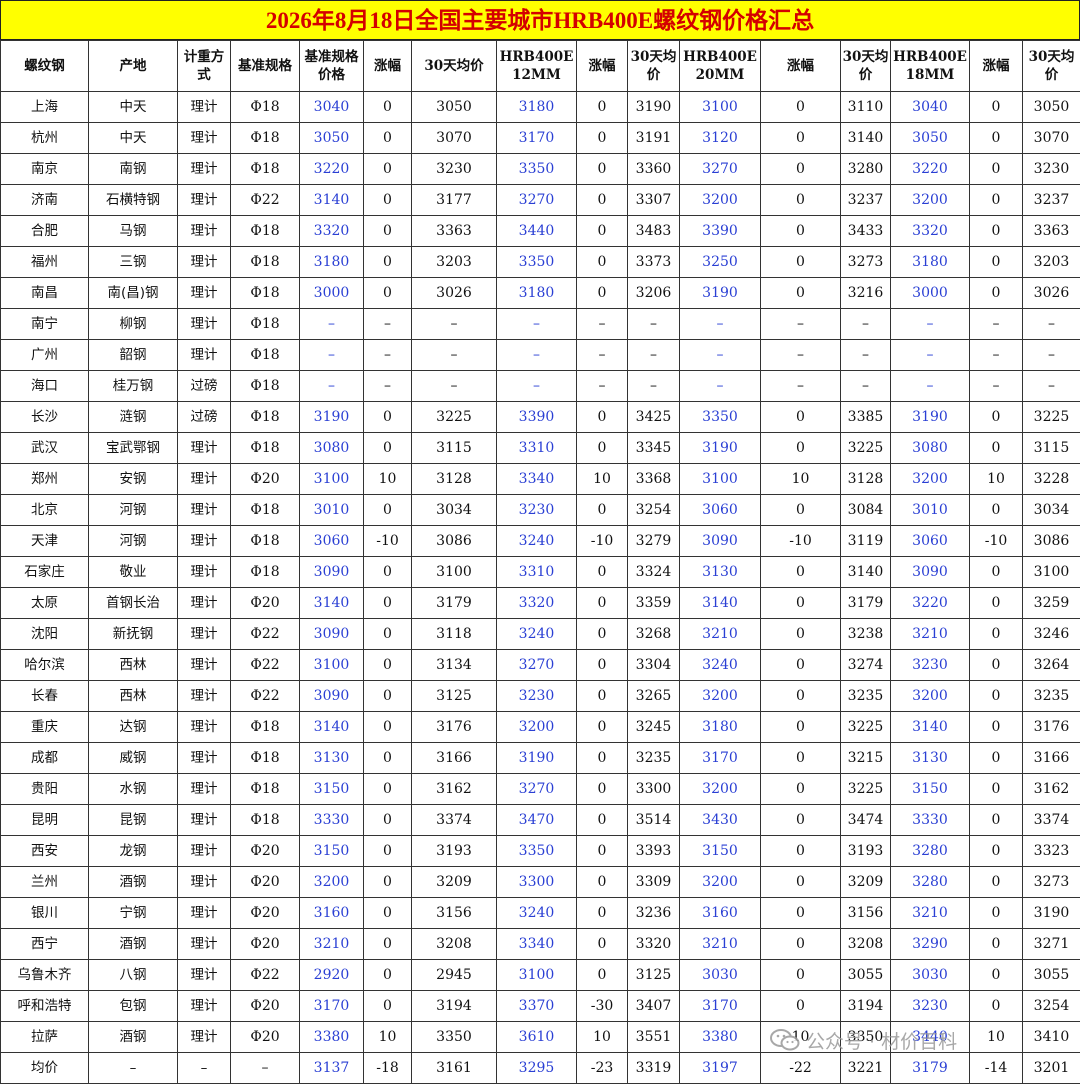  I want to click on cell-avg30-12mm: 3254, so click(654, 510).